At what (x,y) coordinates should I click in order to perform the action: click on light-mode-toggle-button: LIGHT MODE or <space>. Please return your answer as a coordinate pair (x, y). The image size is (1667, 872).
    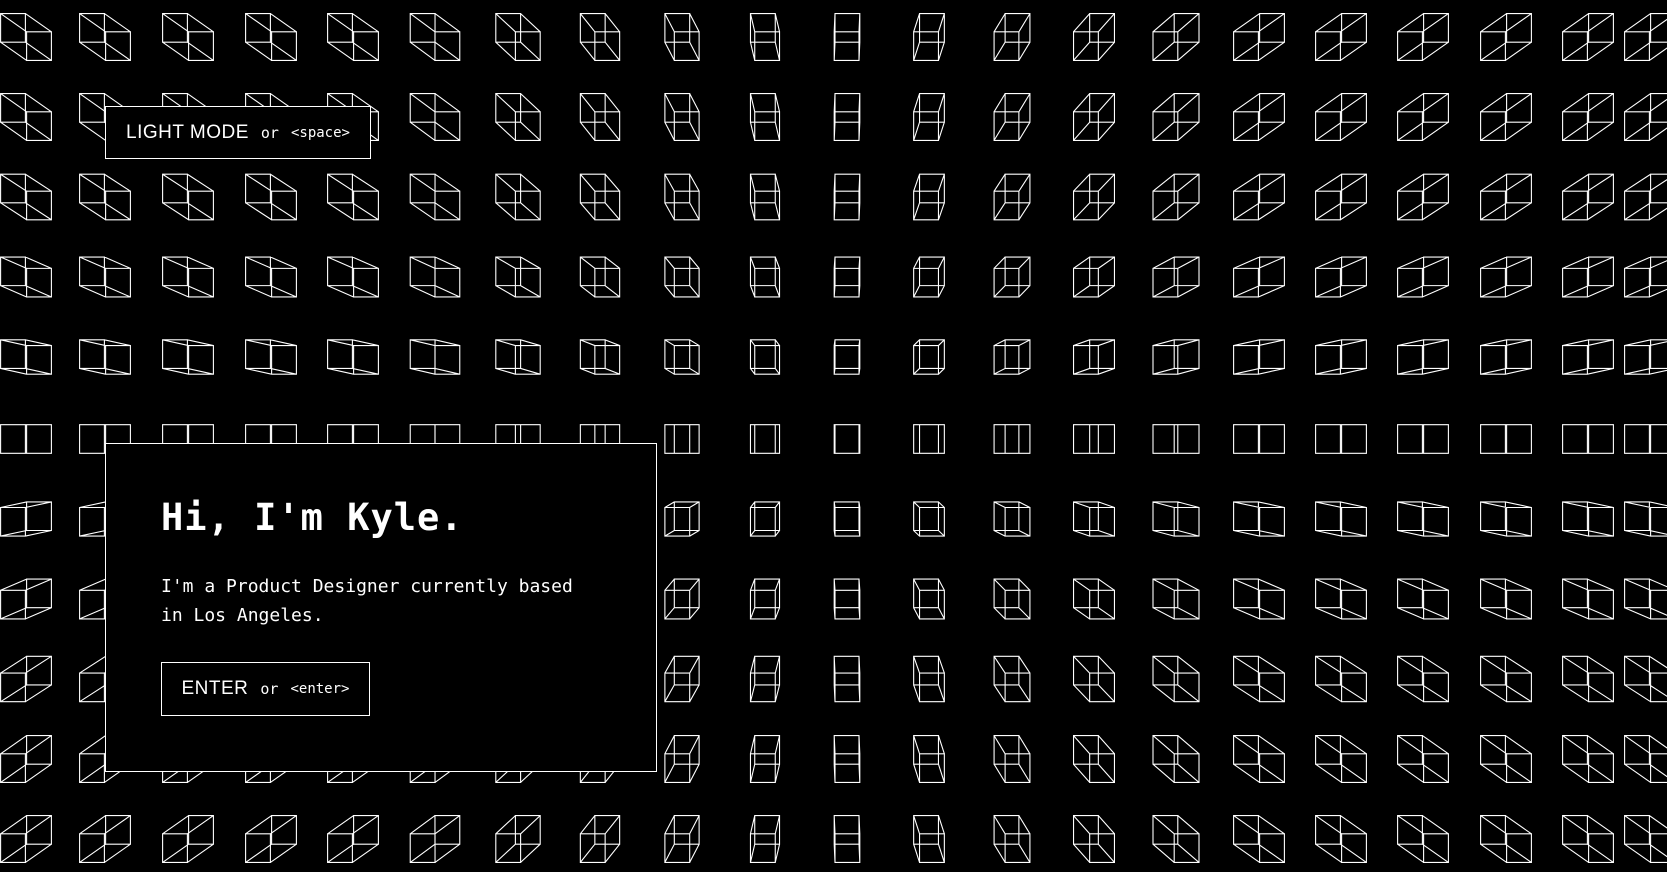
    Looking at the image, I should click on (238, 132).